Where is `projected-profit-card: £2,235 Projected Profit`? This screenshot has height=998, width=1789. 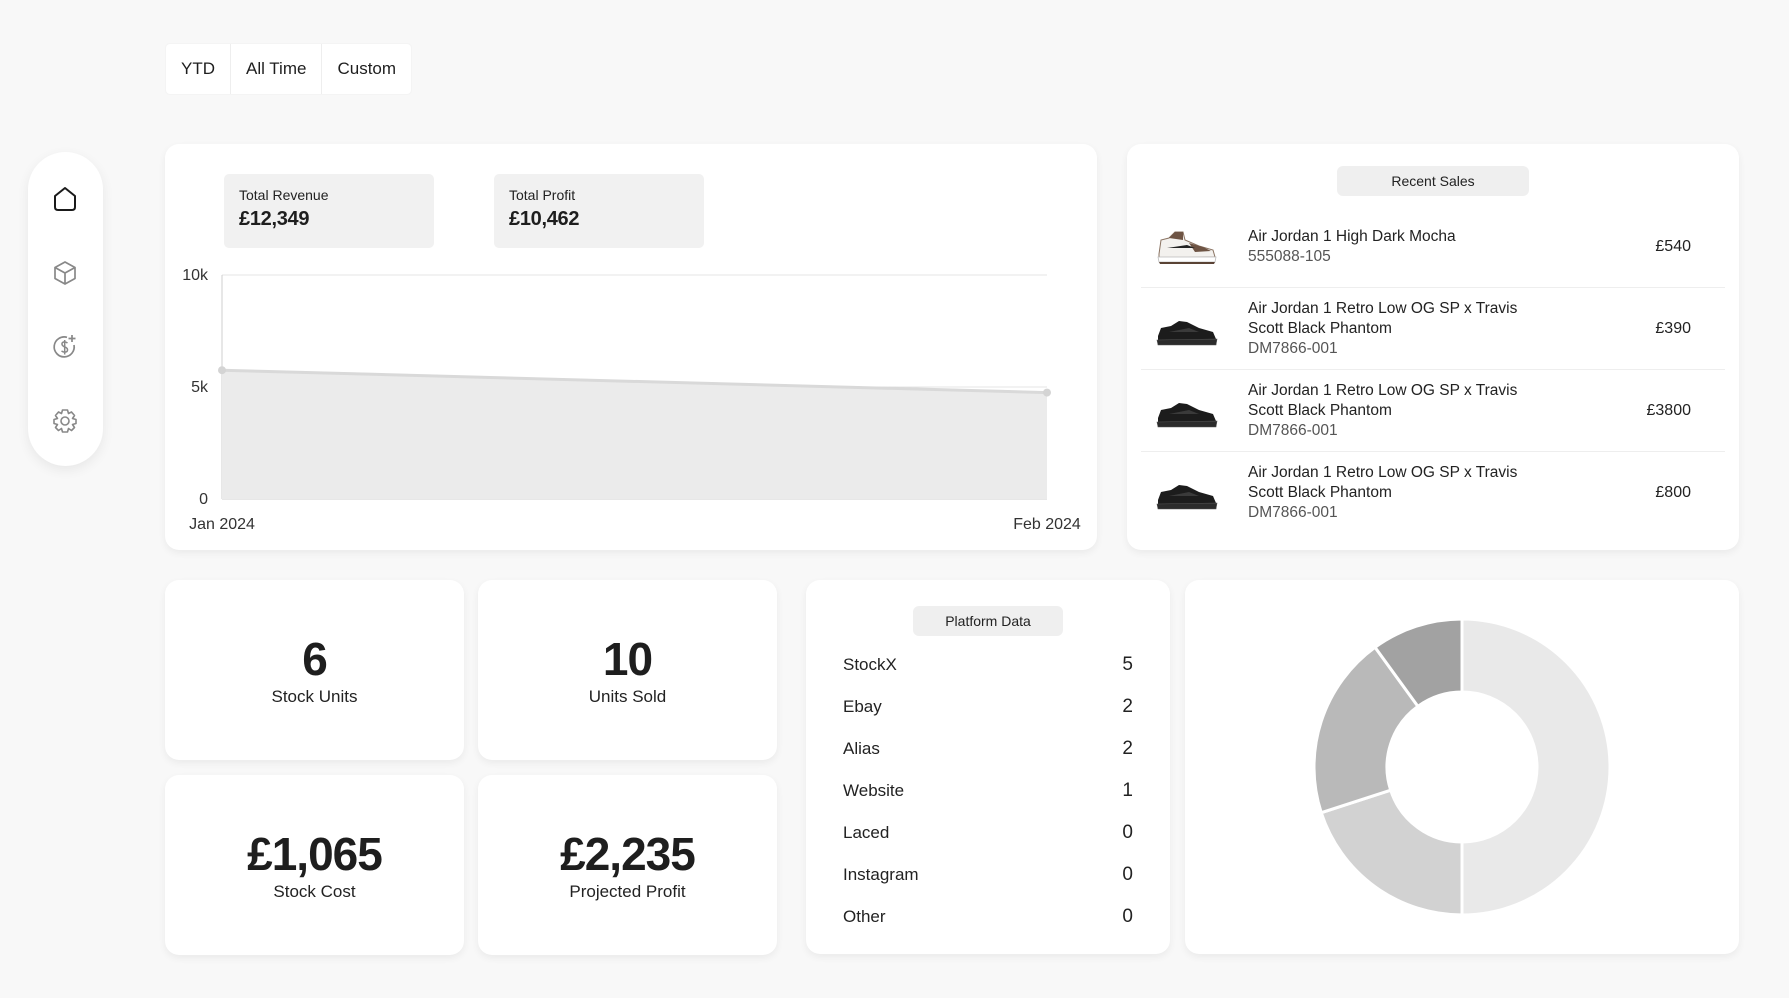
projected-profit-card: £2,235 Projected Profit is located at coordinates (627, 865).